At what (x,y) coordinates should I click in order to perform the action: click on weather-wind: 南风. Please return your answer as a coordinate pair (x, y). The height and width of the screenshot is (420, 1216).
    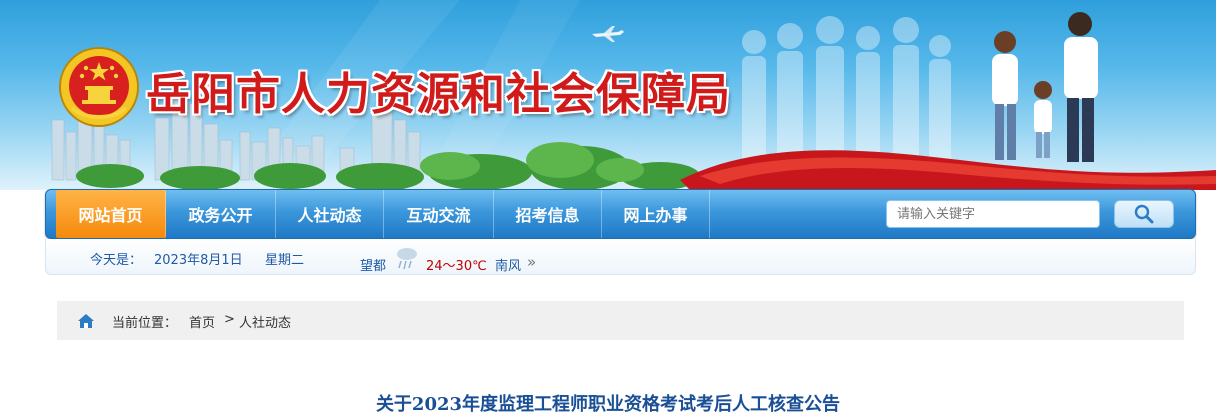
    Looking at the image, I should click on (508, 266).